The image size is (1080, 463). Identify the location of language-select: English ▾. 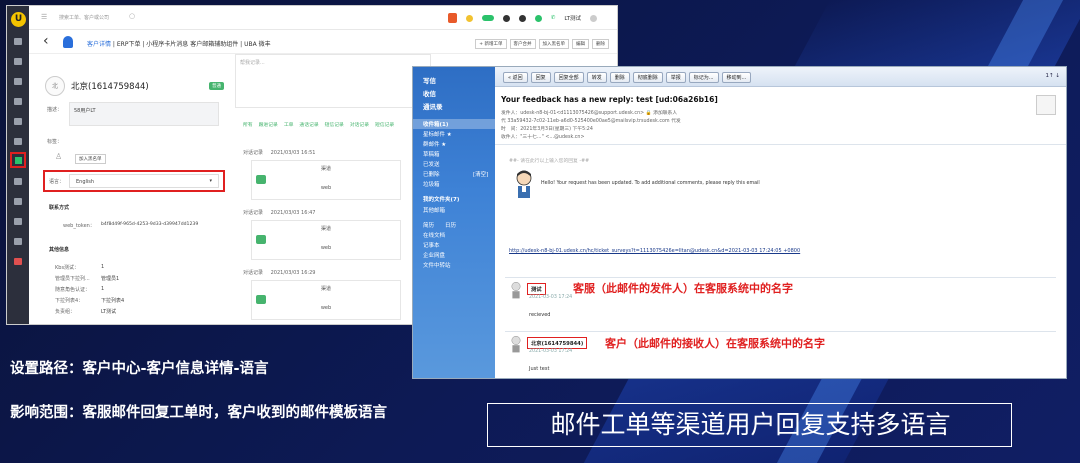
(144, 181).